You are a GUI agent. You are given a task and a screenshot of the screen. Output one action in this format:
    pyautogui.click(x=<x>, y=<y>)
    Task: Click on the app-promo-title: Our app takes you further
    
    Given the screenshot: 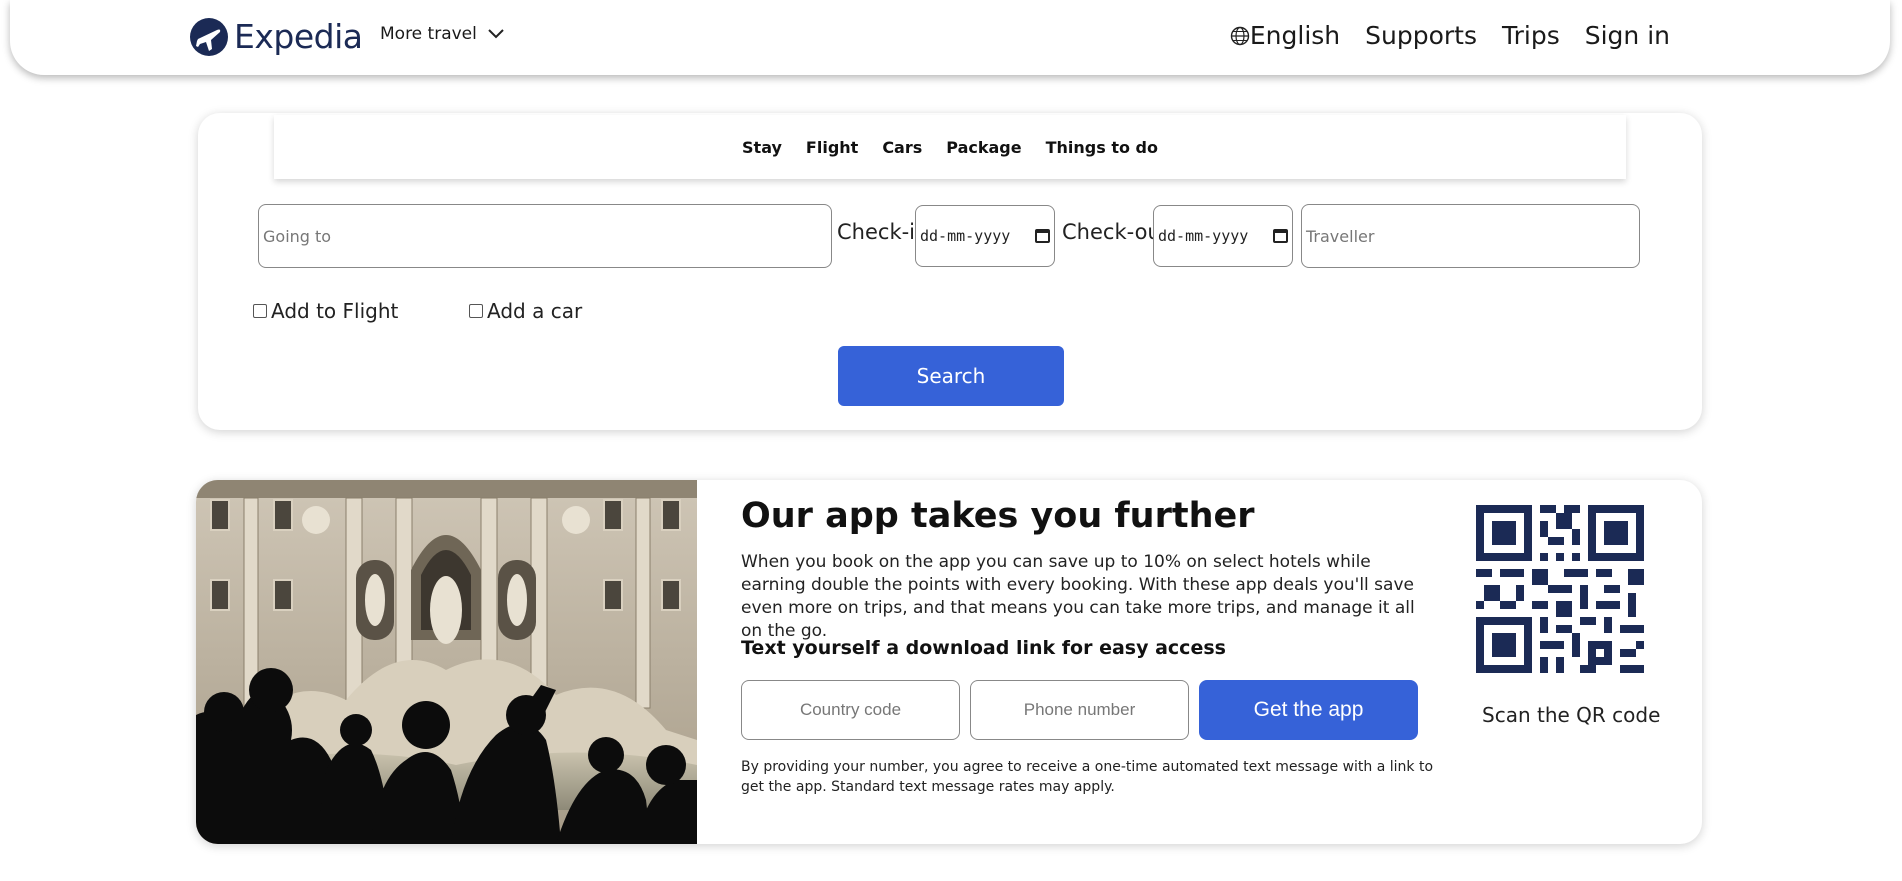 What is the action you would take?
    pyautogui.click(x=998, y=516)
    